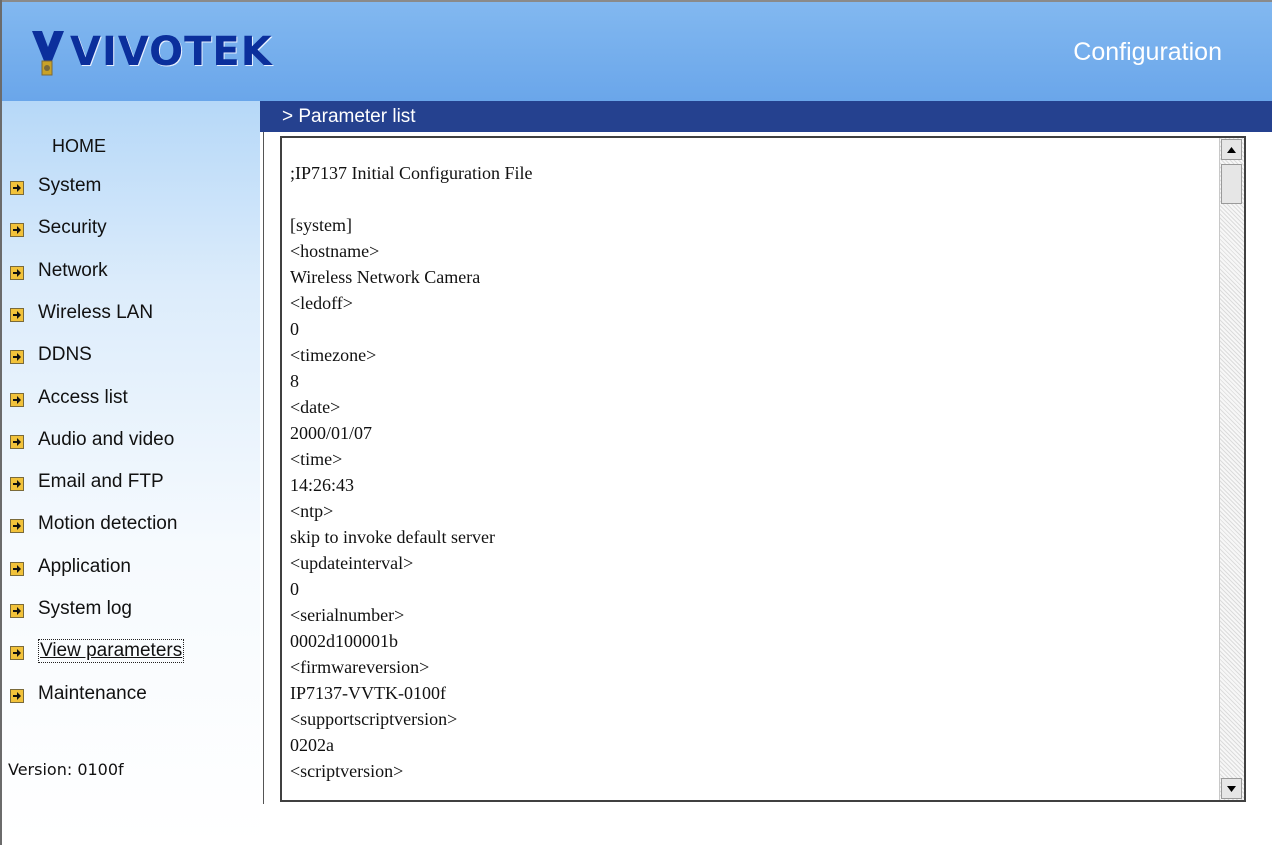  I want to click on page-header: VIVOTEK Configuration, so click(637, 51).